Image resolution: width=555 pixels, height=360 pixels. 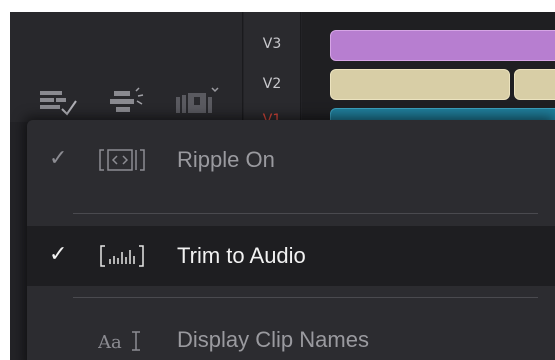 What do you see at coordinates (122, 160) in the screenshot?
I see `ripple-icon` at bounding box center [122, 160].